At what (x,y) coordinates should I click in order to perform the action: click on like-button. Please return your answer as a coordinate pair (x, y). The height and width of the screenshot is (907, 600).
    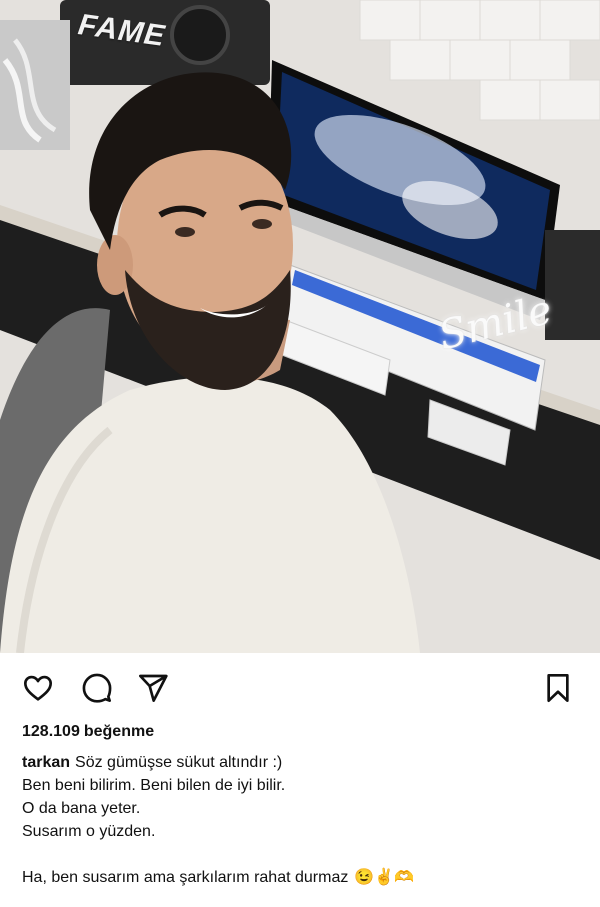
    Looking at the image, I should click on (38, 688).